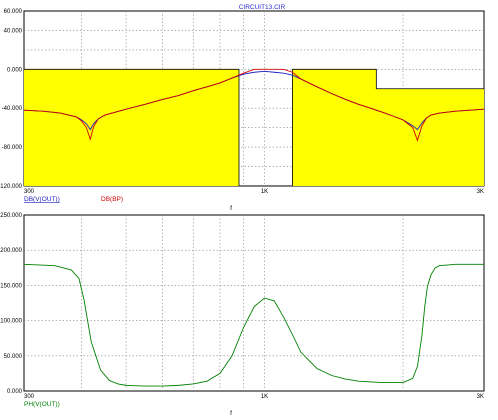  I want to click on window-title: CIRCUIT13.CIR, so click(262, 7).